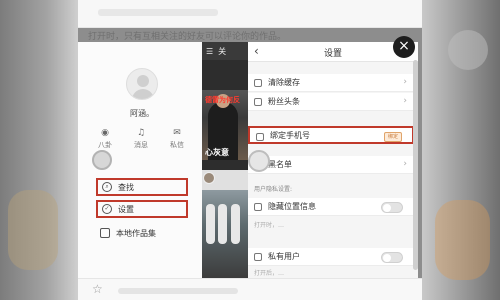  What do you see at coordinates (258, 257) in the screenshot?
I see `lock-icon` at bounding box center [258, 257].